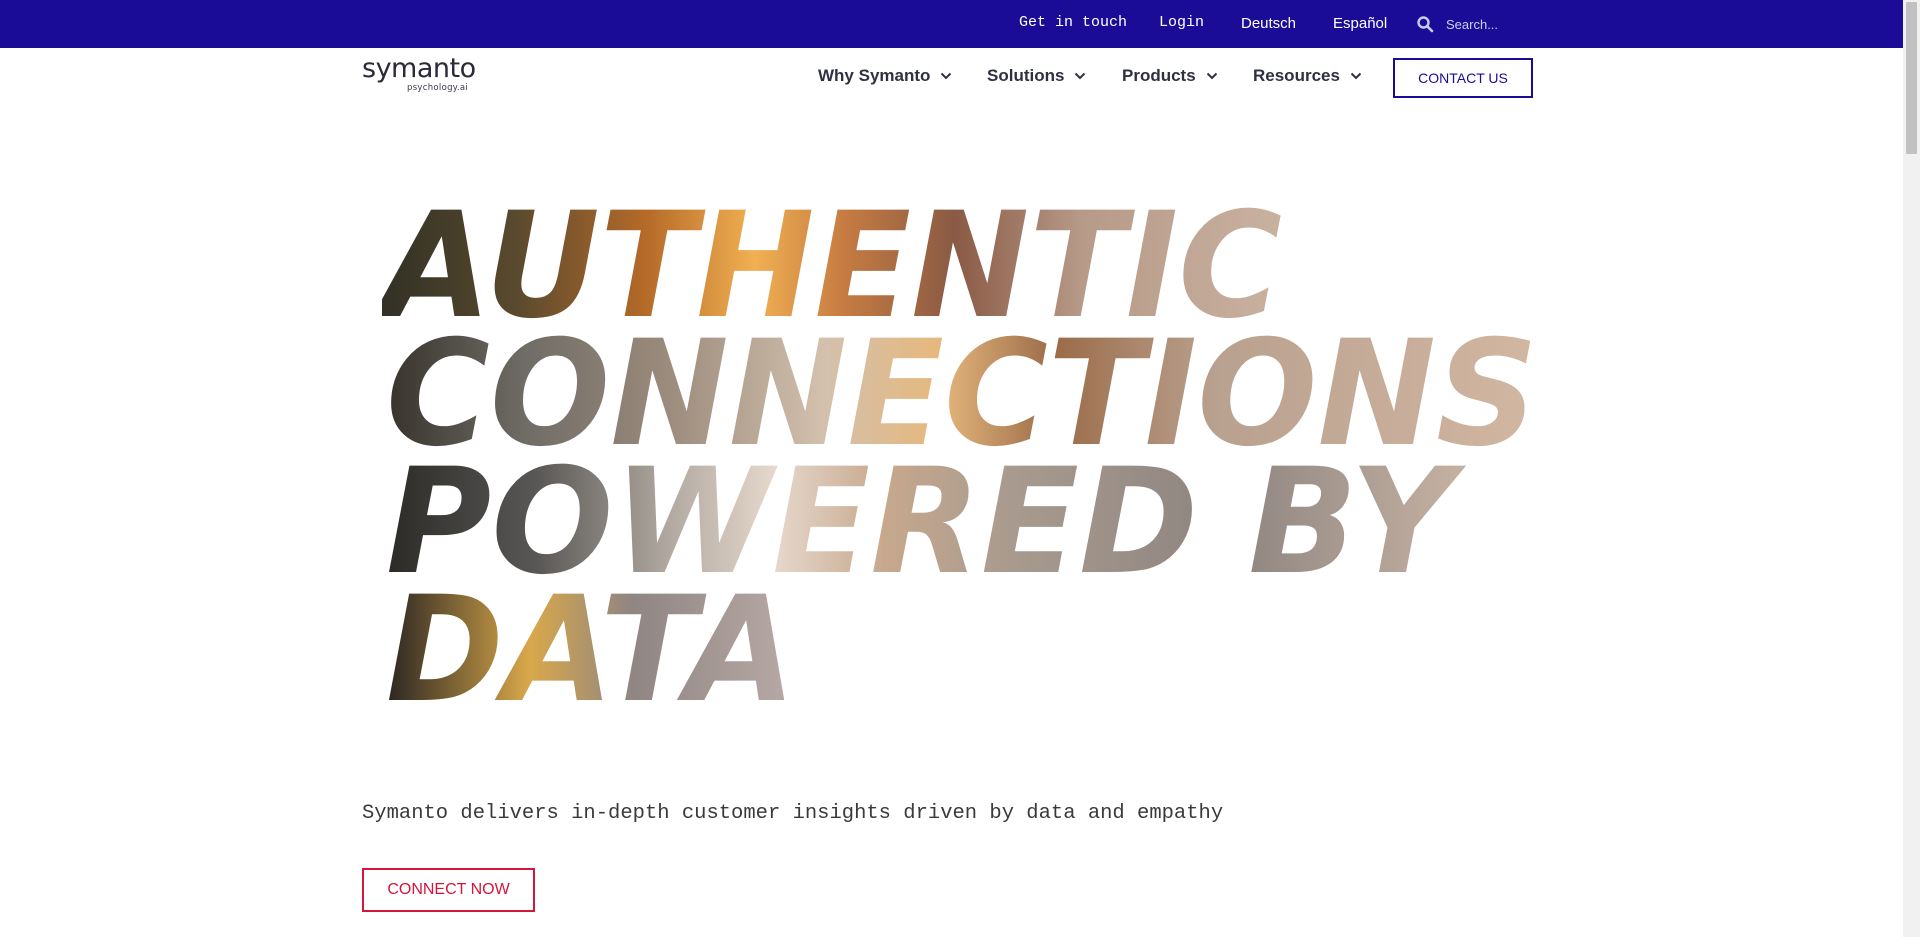 The image size is (1920, 937). Describe the element at coordinates (438, 88) in the screenshot. I see `logo-subtitle: psychology.ai` at that location.